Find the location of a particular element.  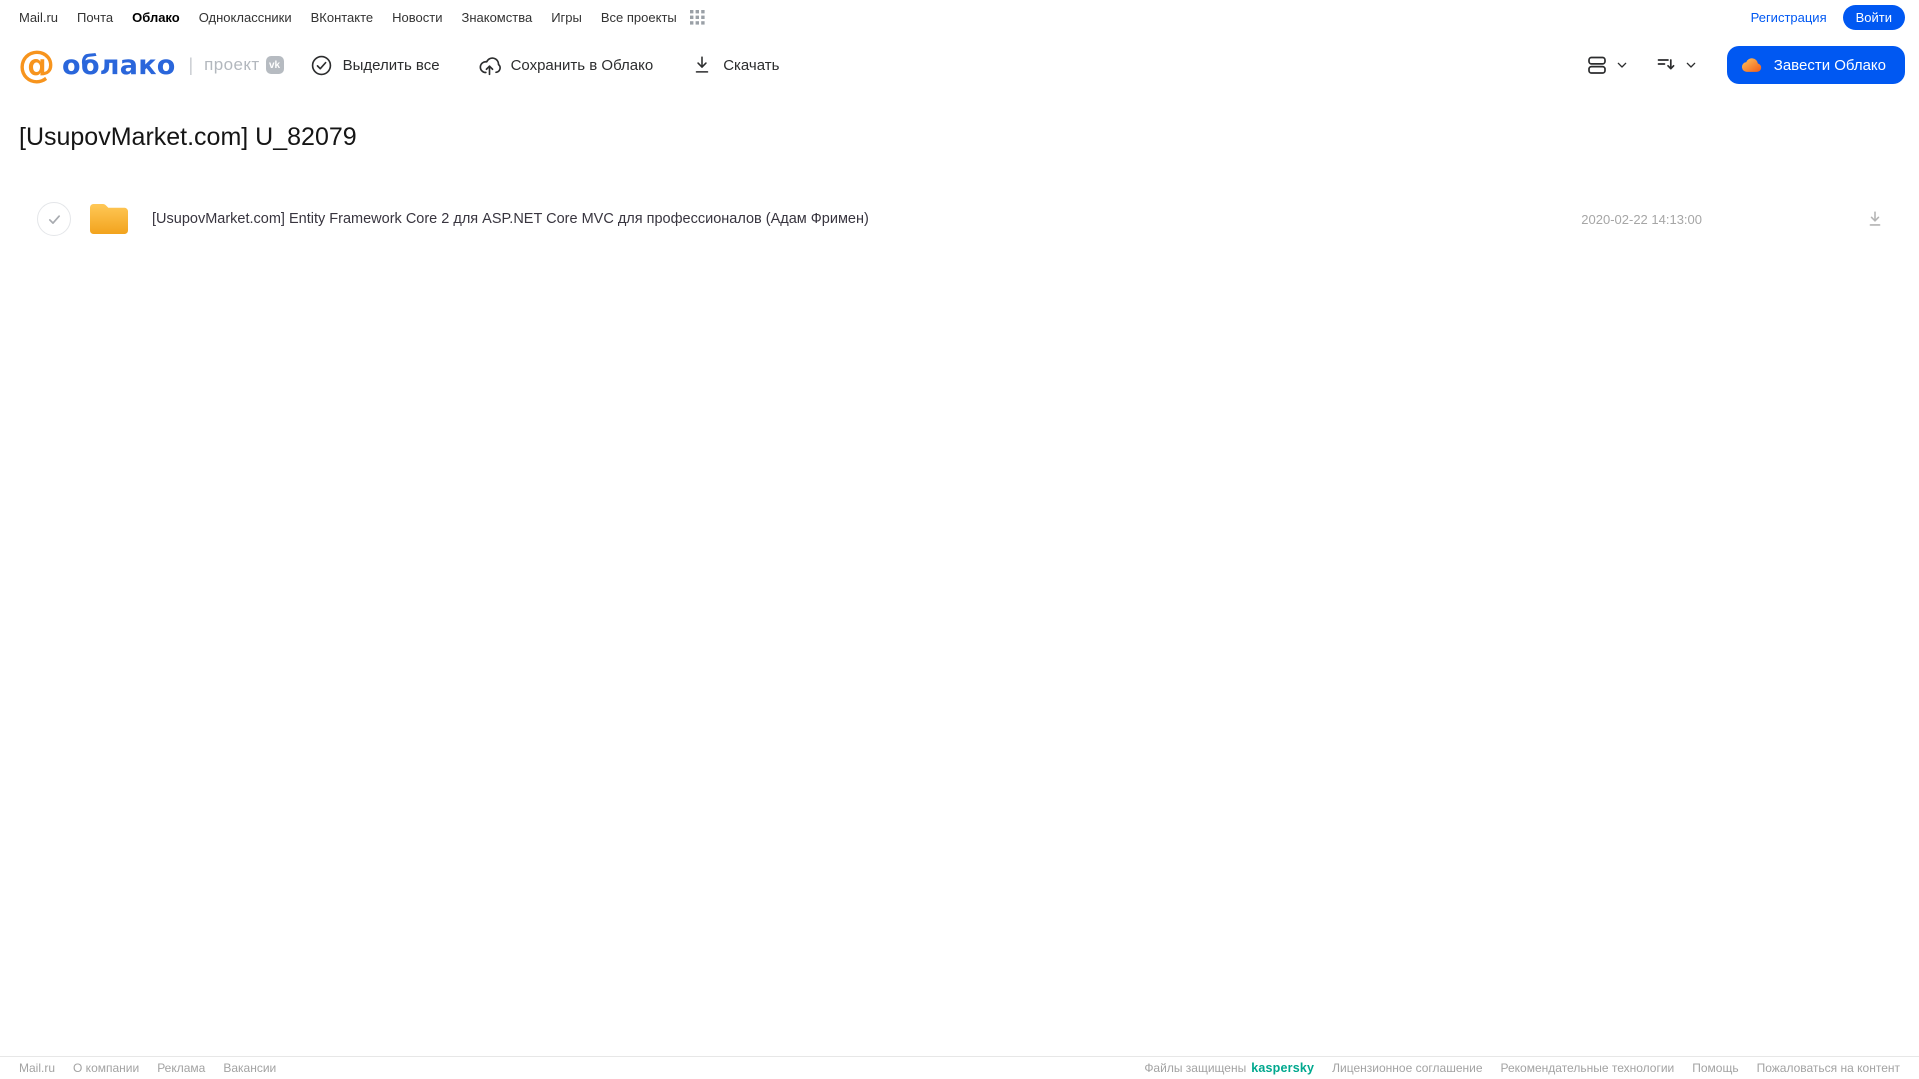

login-button: Войти is located at coordinates (1873, 17).